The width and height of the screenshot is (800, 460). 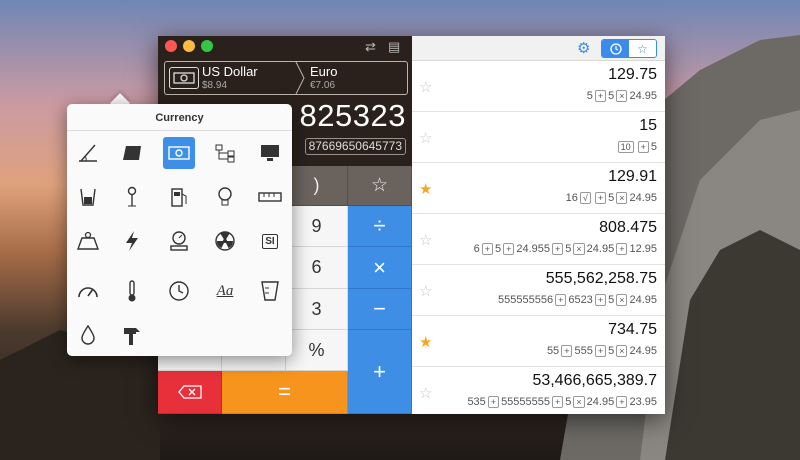 What do you see at coordinates (571, 198) in the screenshot?
I see `operand: 16` at bounding box center [571, 198].